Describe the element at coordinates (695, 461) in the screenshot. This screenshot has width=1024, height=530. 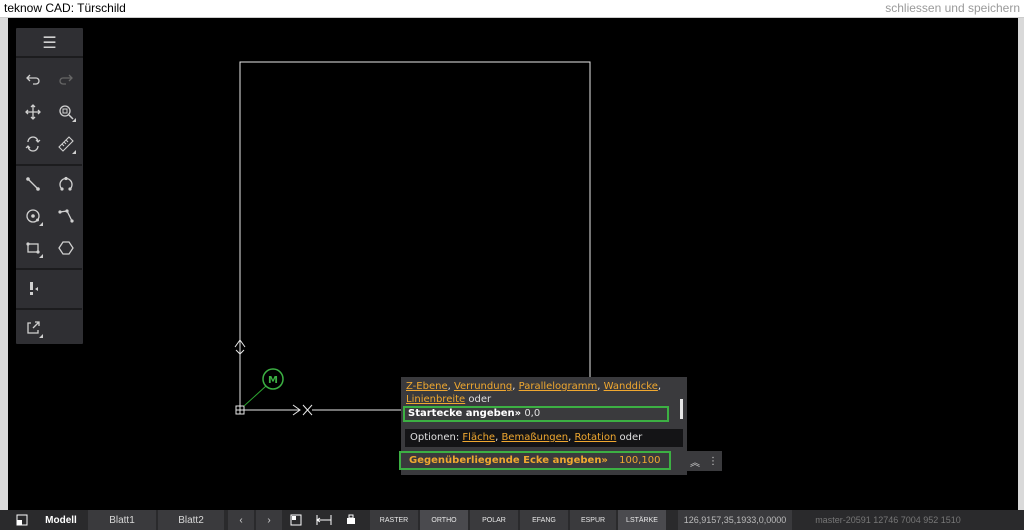
I see `collapse-icon: ︽` at that location.